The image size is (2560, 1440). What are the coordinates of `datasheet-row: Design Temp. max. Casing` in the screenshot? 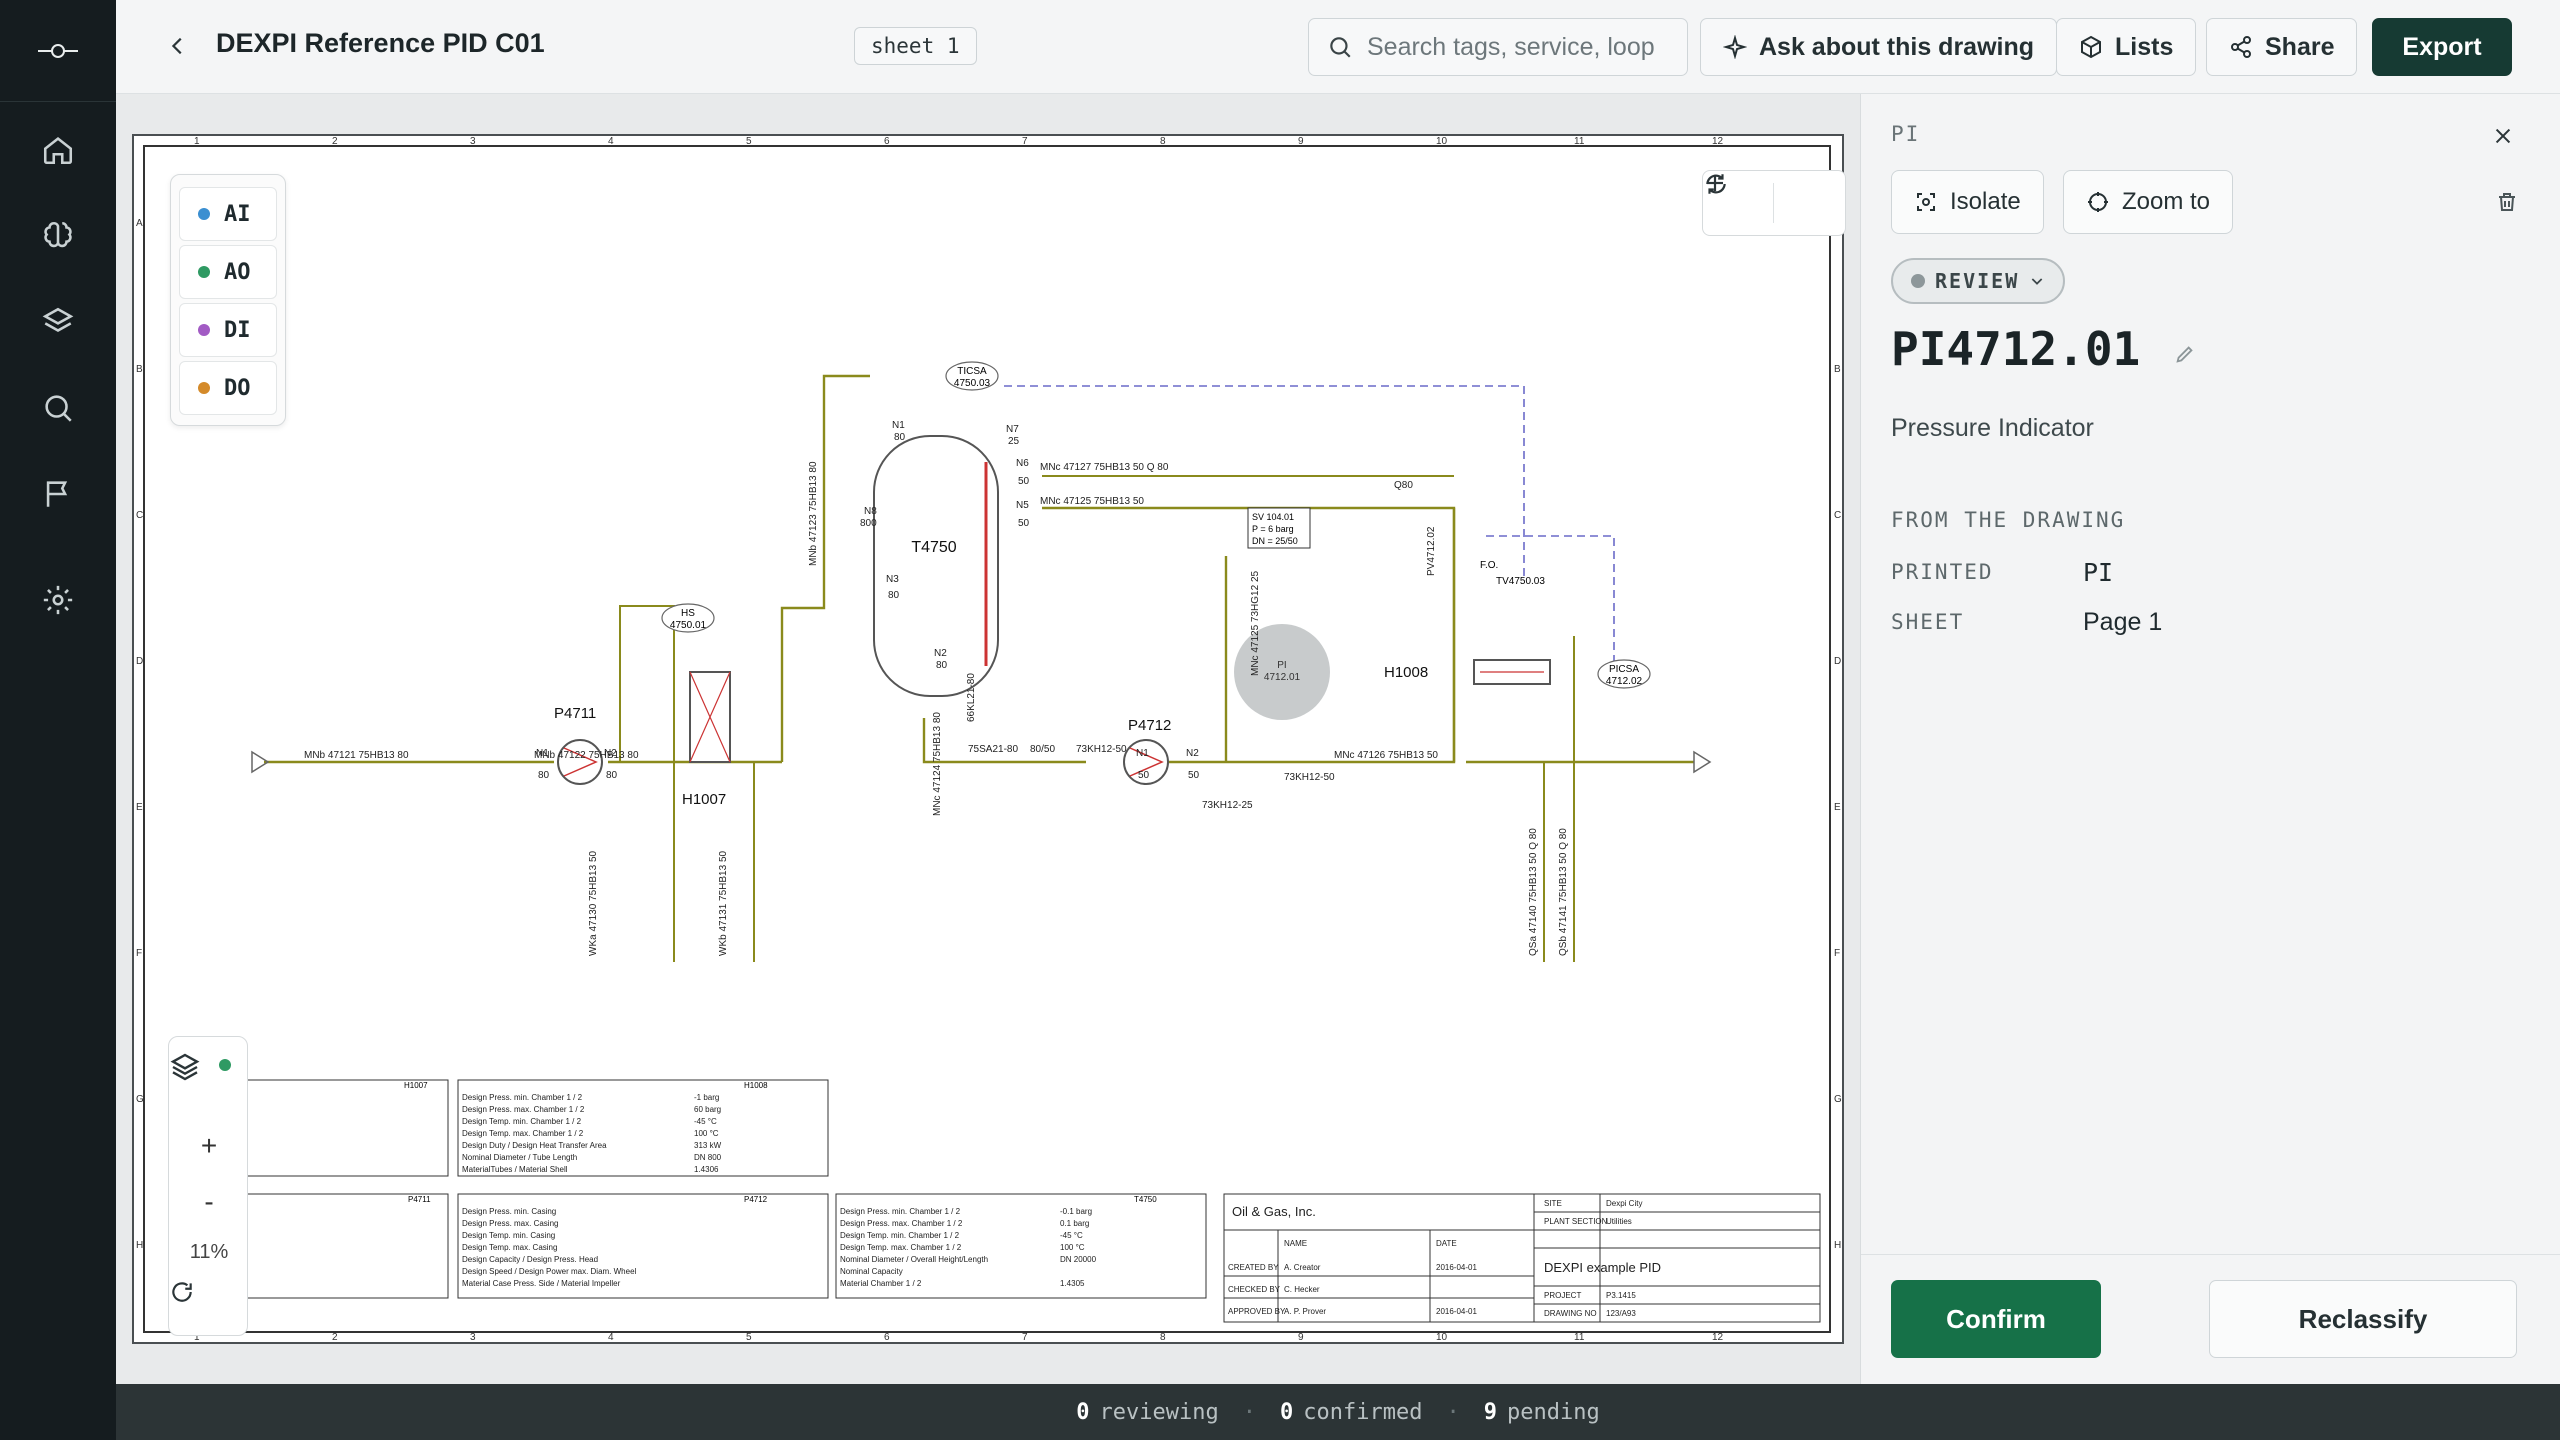 It's located at (509, 1247).